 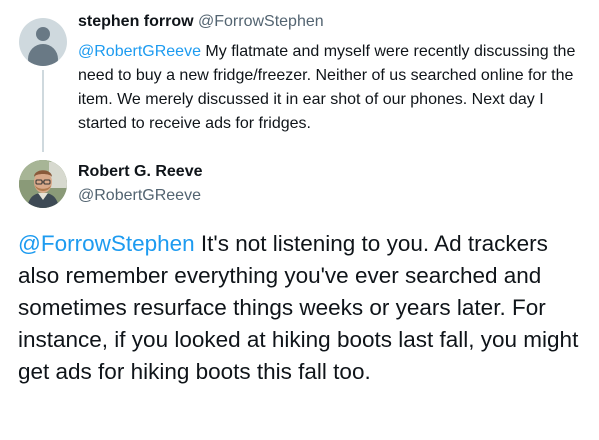 What do you see at coordinates (140, 172) in the screenshot?
I see `main-author-name: Robert G. Reeve` at bounding box center [140, 172].